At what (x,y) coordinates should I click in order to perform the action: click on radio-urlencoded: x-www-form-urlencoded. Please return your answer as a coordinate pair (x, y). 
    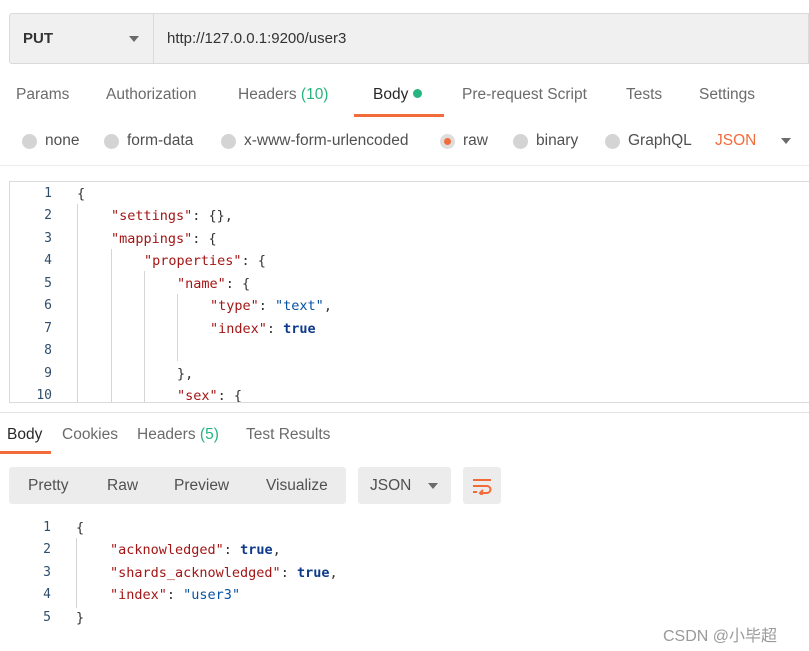
    Looking at the image, I should click on (315, 141).